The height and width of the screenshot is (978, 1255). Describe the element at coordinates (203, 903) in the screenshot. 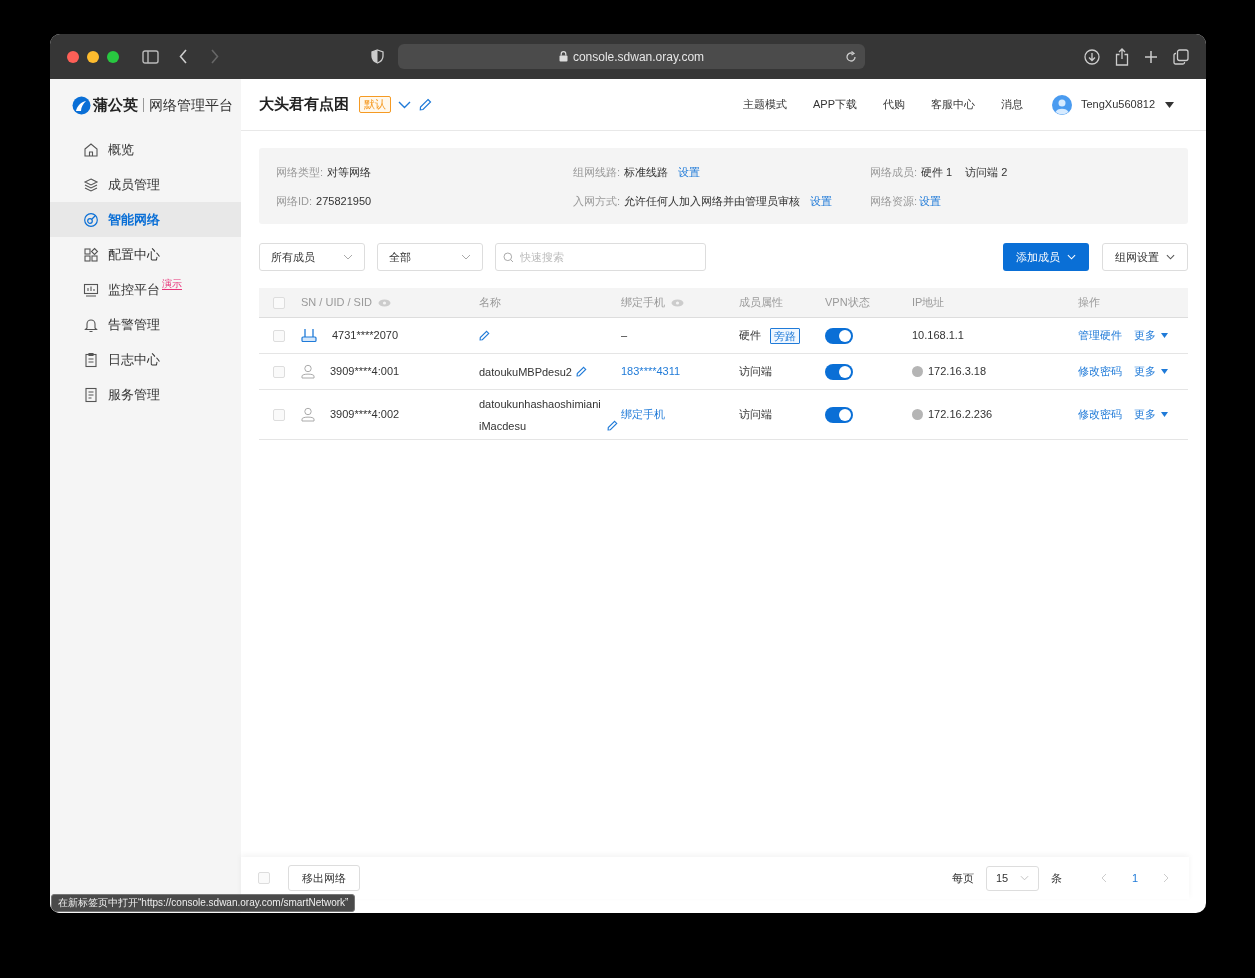

I see `link-status-tooltip: 在新标签页中打开“https://console.sdwan.oray.com/smartNetwork”` at that location.